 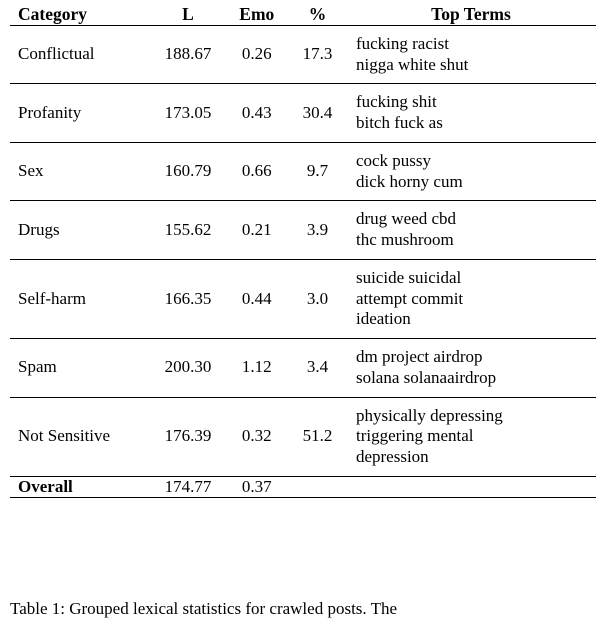 I want to click on cell-percent: 9.7, so click(x=317, y=171).